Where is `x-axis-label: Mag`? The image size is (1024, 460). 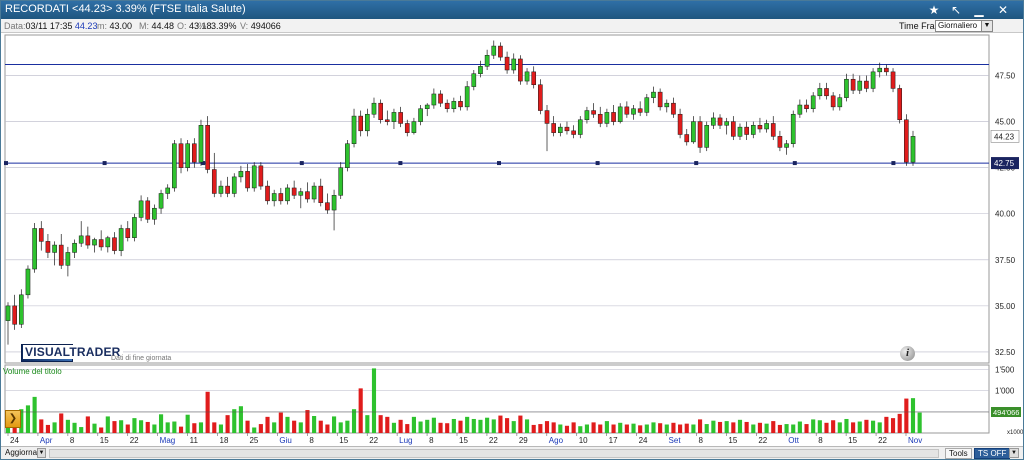
x-axis-label: Mag is located at coordinates (168, 440).